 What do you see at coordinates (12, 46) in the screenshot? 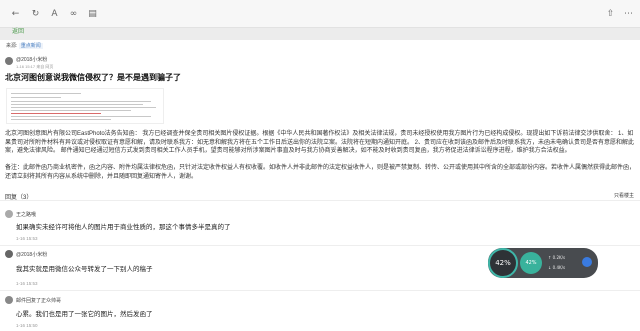
I see `breadcrumb-prefix: 来源:` at bounding box center [12, 46].